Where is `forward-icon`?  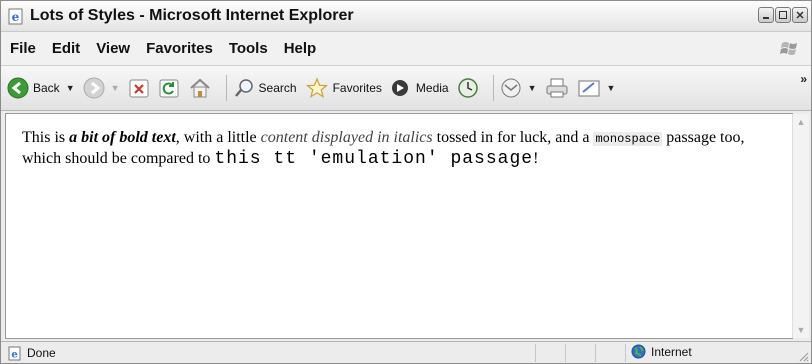
forward-icon is located at coordinates (94, 88).